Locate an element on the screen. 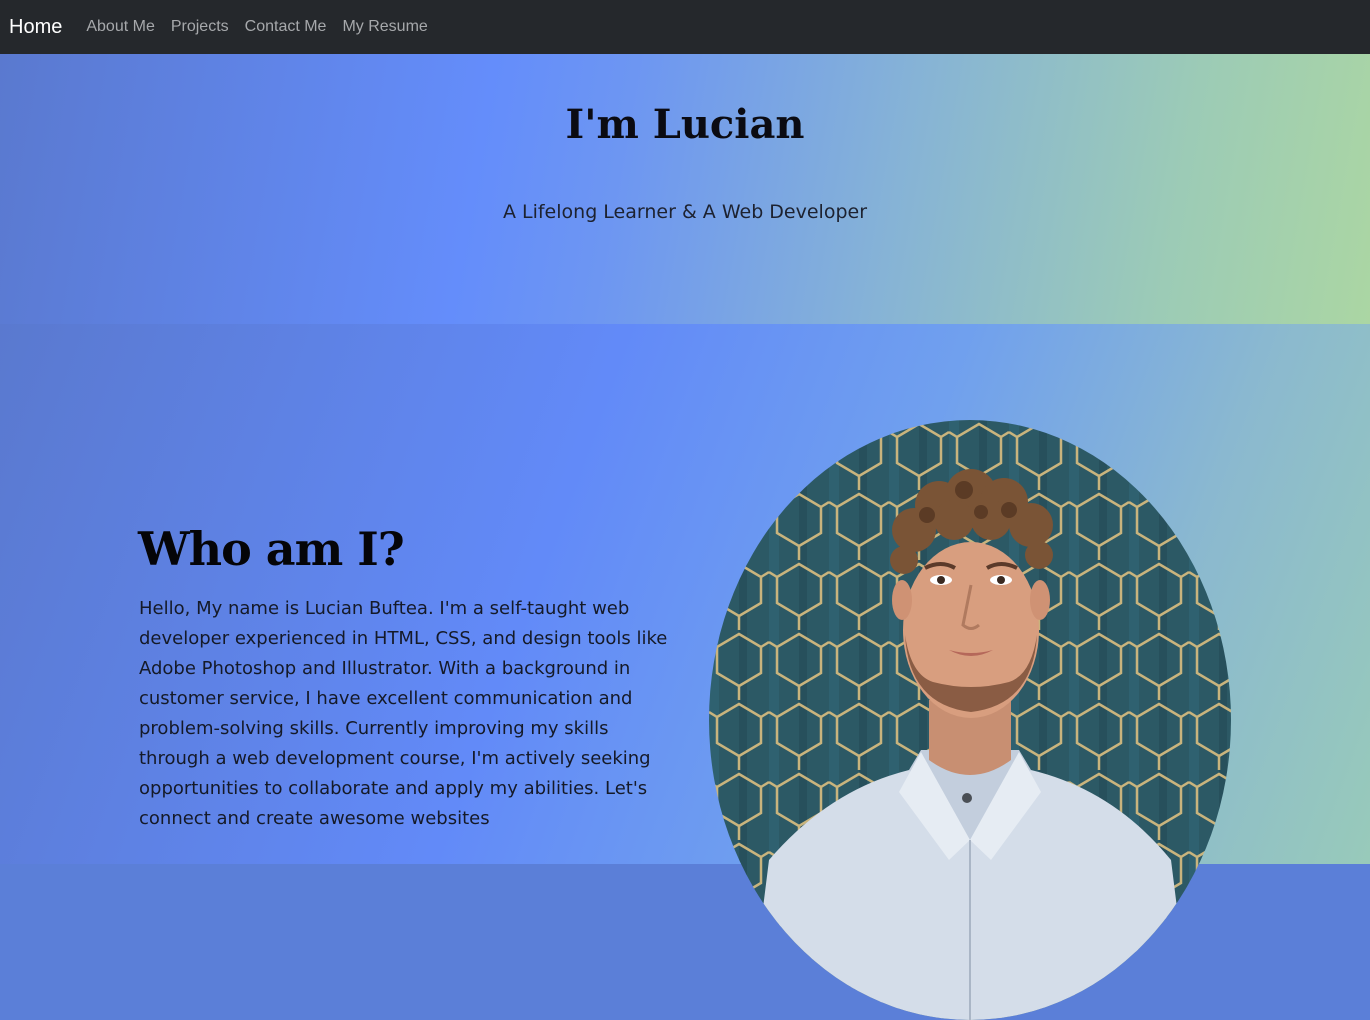 Image resolution: width=1370 pixels, height=1020 pixels. nav-link-contact-me: Contact Me is located at coordinates (286, 27).